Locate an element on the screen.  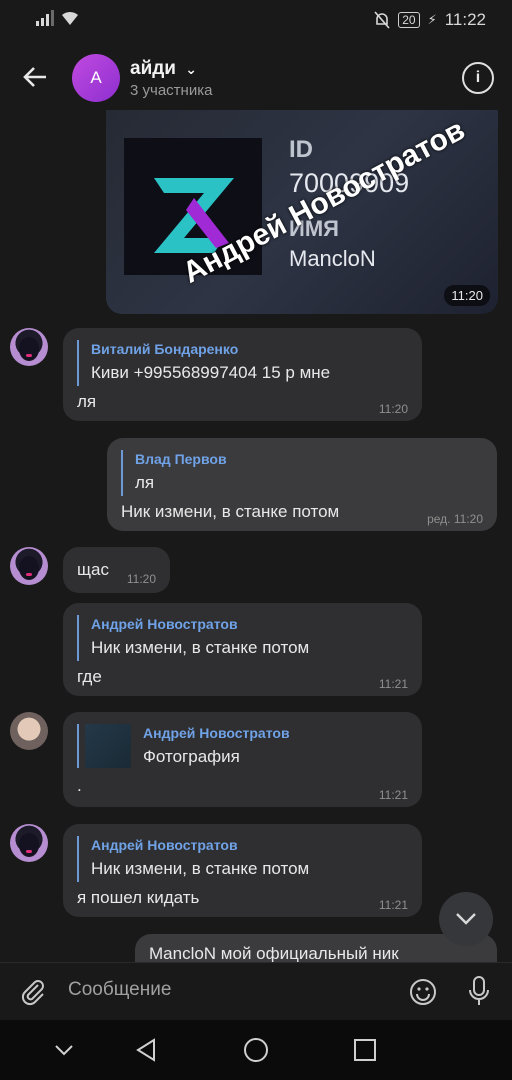
system-nav-bar is located at coordinates (256, 1050).